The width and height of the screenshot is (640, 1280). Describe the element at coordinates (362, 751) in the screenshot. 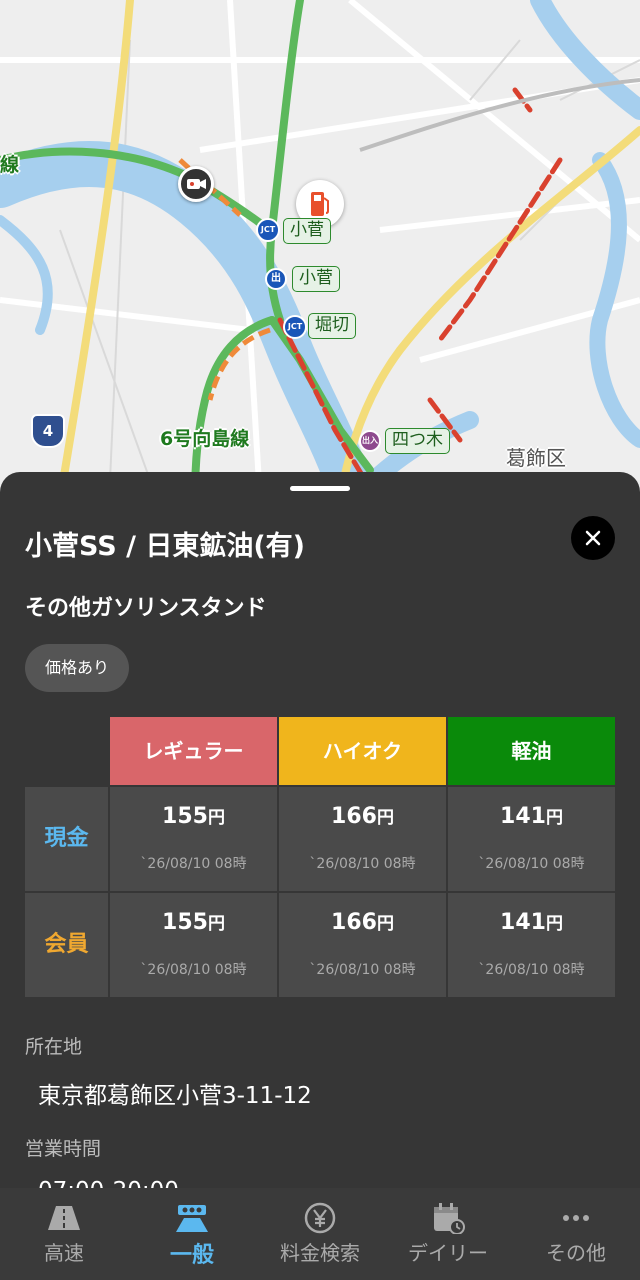

I see `fuel-header-highoctane: ハイオク` at that location.